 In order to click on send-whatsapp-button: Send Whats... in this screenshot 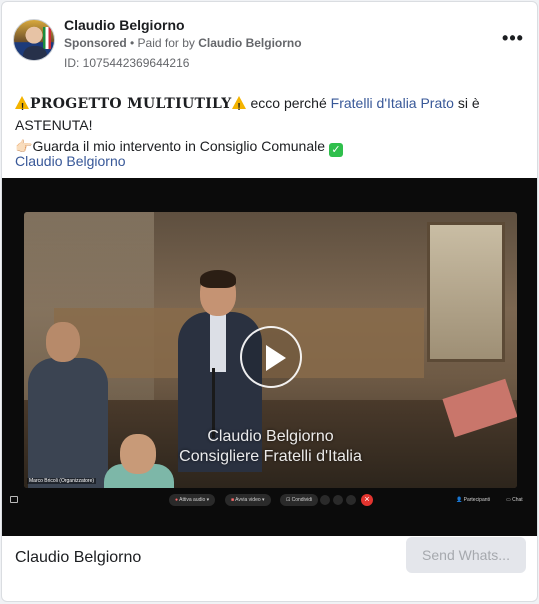, I will do `click(466, 555)`.